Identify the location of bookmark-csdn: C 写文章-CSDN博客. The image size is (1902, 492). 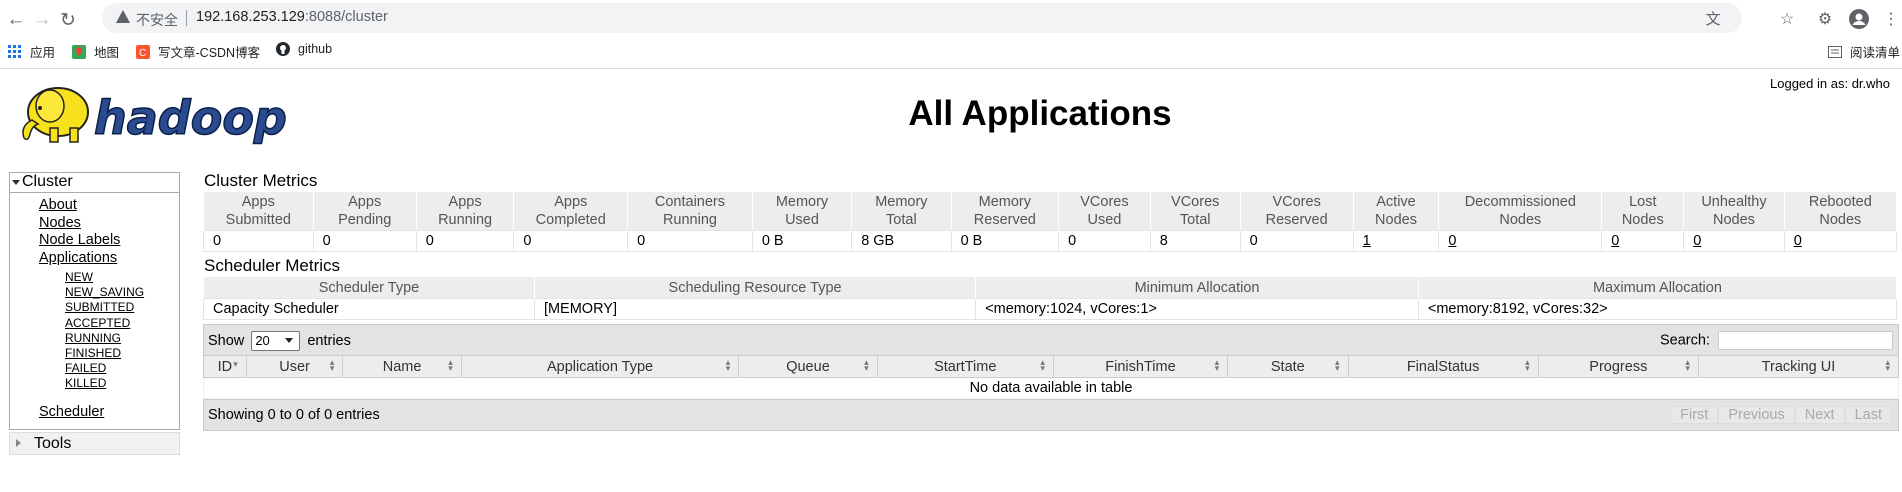
(198, 51).